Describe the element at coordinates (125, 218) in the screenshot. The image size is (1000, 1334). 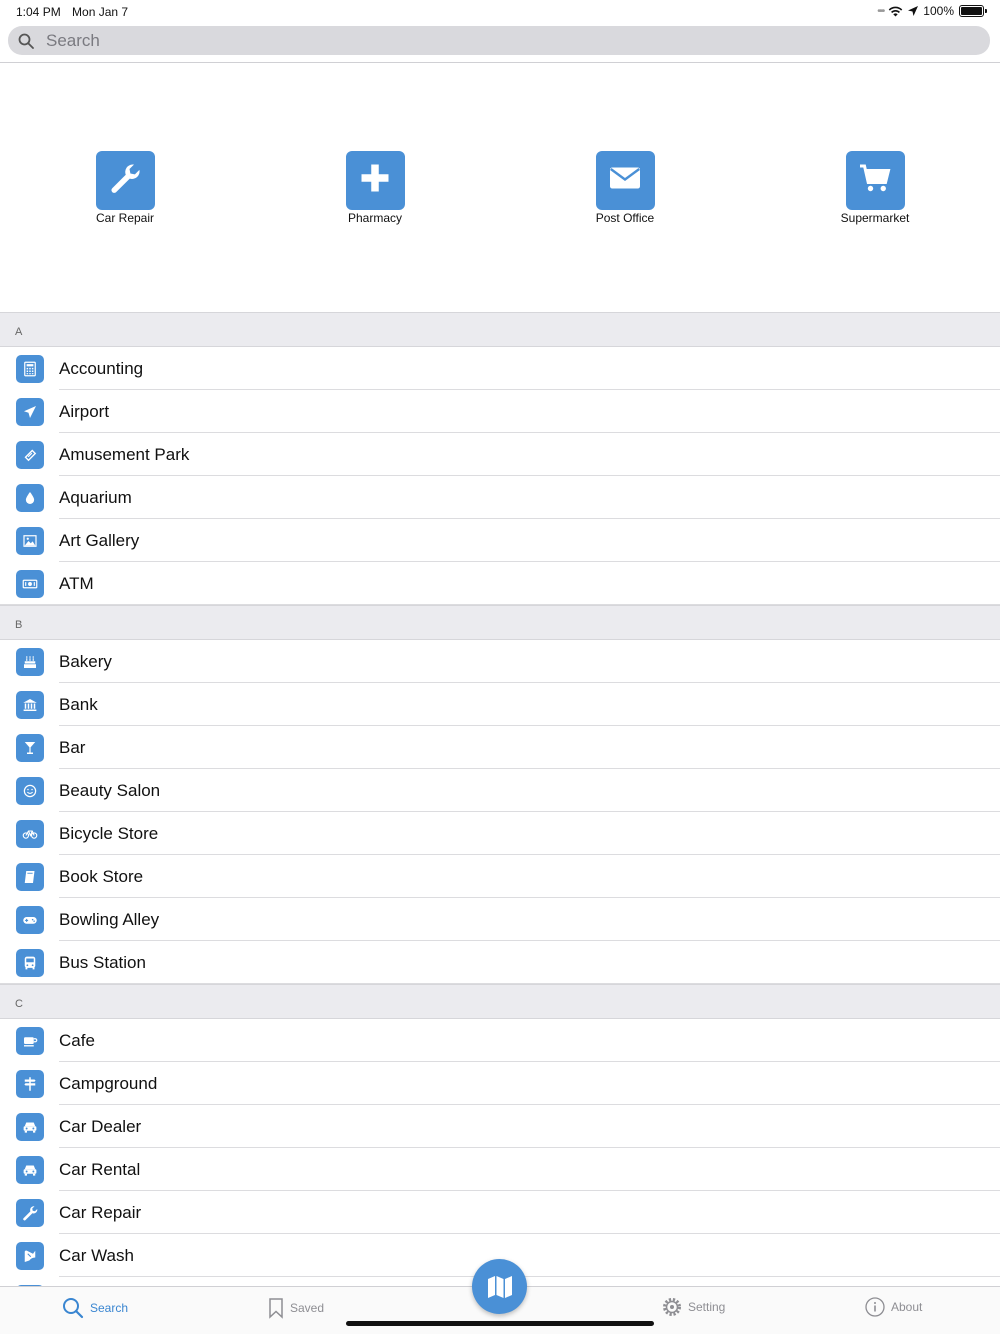
I see `featured-label: Car Repair` at that location.